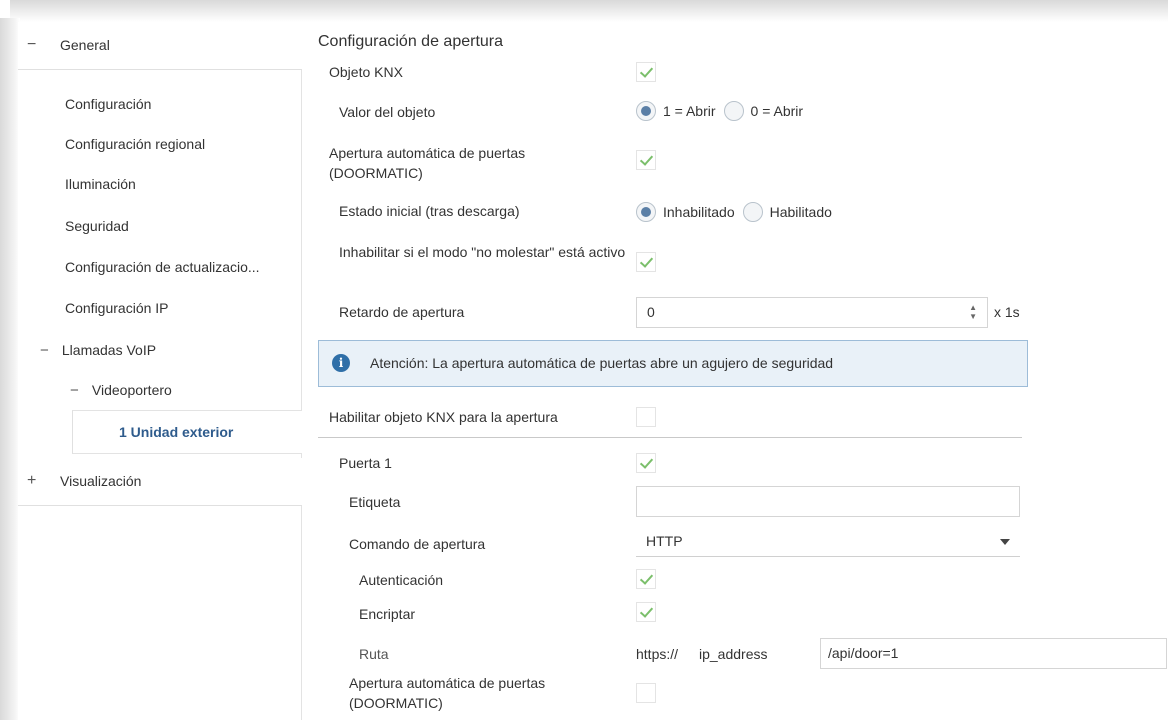  What do you see at coordinates (689, 111) in the screenshot?
I see `radio-label: 1 = Abrir` at bounding box center [689, 111].